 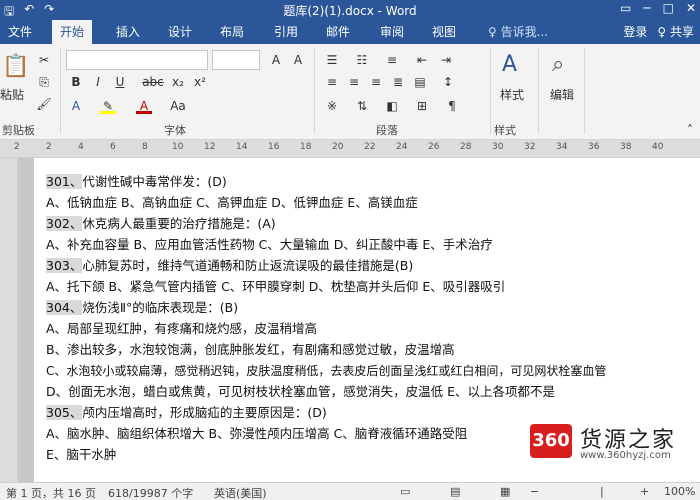 I want to click on styles-group-label: 样式, so click(x=505, y=130).